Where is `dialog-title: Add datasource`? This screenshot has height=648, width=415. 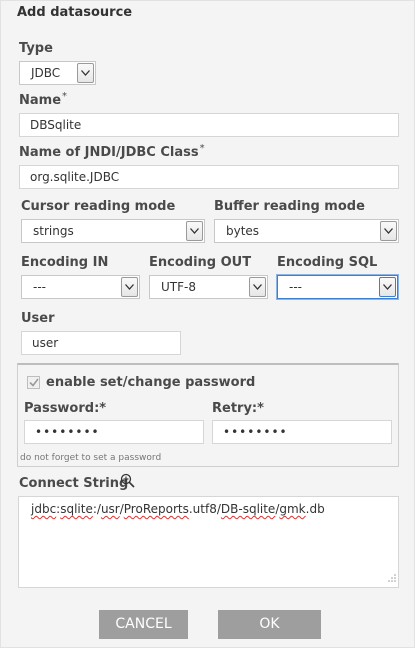
dialog-title: Add datasource is located at coordinates (75, 12).